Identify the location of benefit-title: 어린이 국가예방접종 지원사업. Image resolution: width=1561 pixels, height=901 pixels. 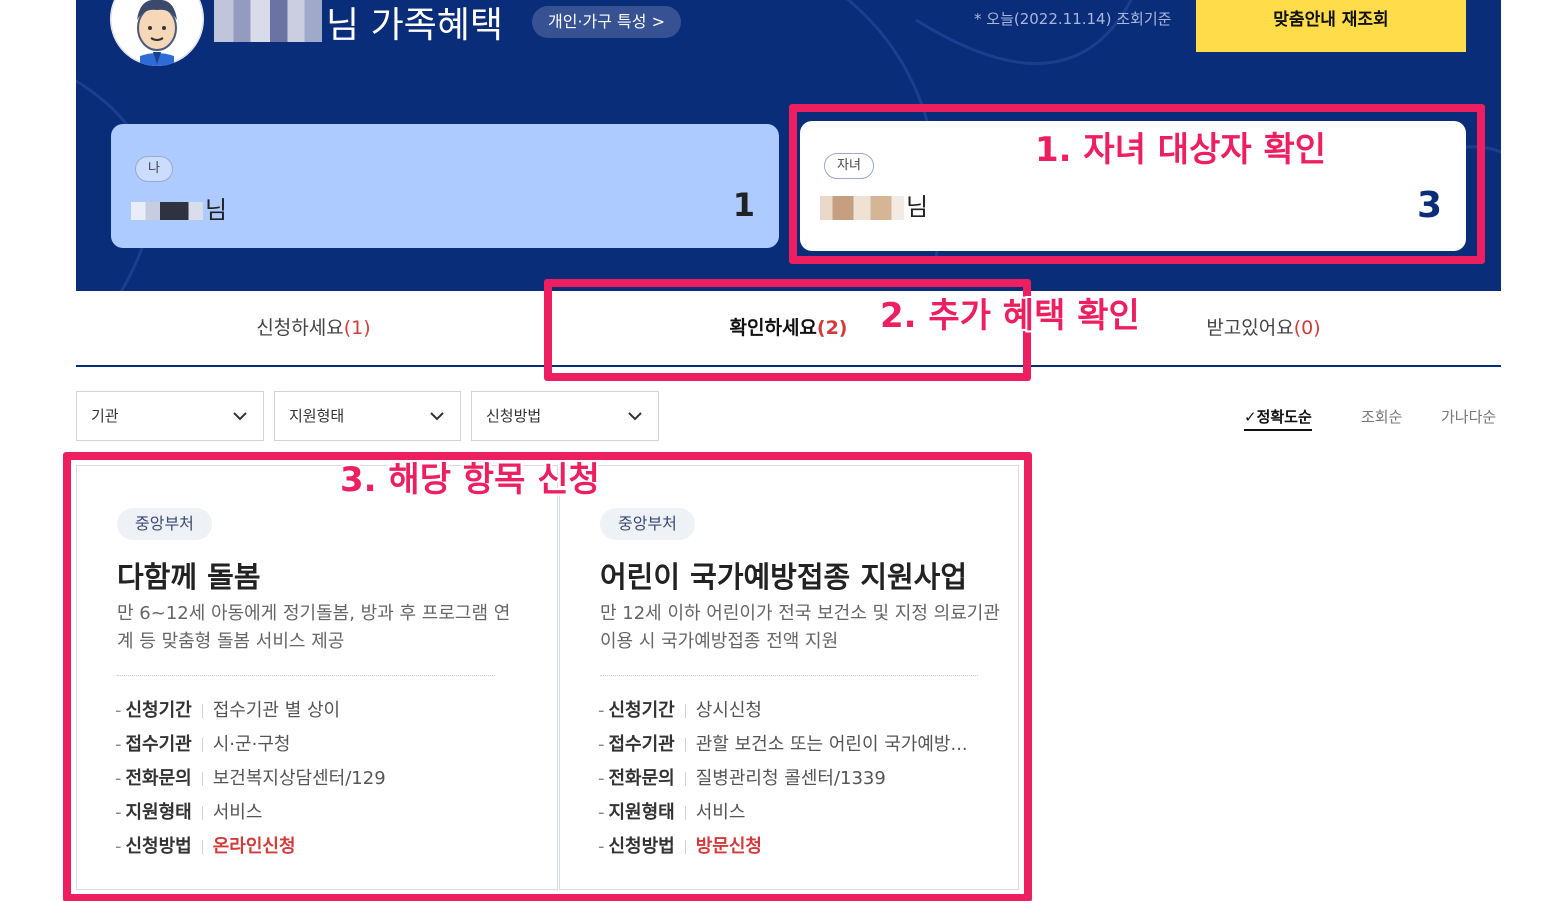
(783, 575).